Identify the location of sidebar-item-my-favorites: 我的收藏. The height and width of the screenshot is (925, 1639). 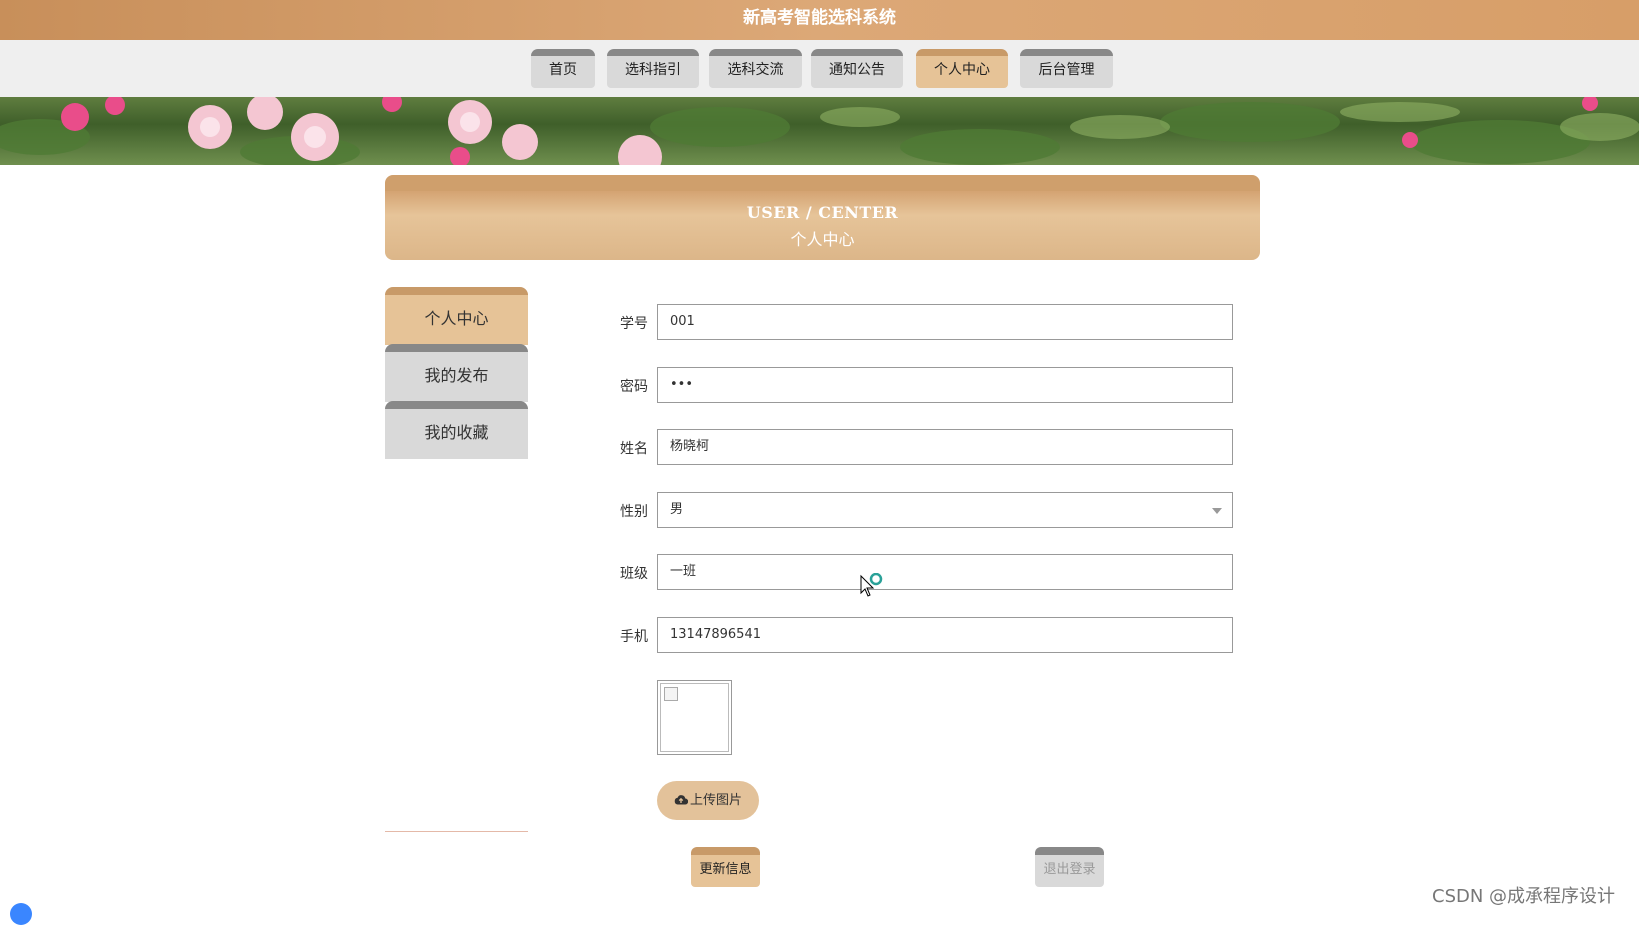
(456, 430).